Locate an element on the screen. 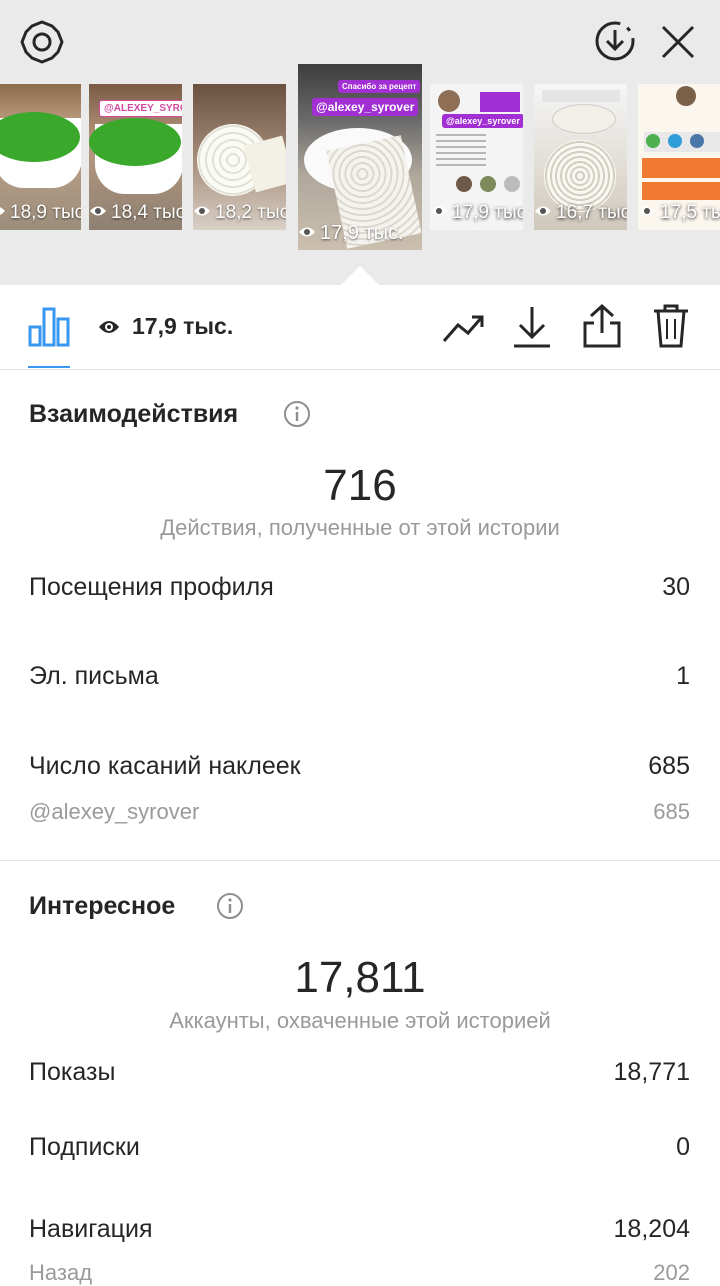 Image resolution: width=720 pixels, height=1286 pixels. discovery-total: 17,811 is located at coordinates (360, 977).